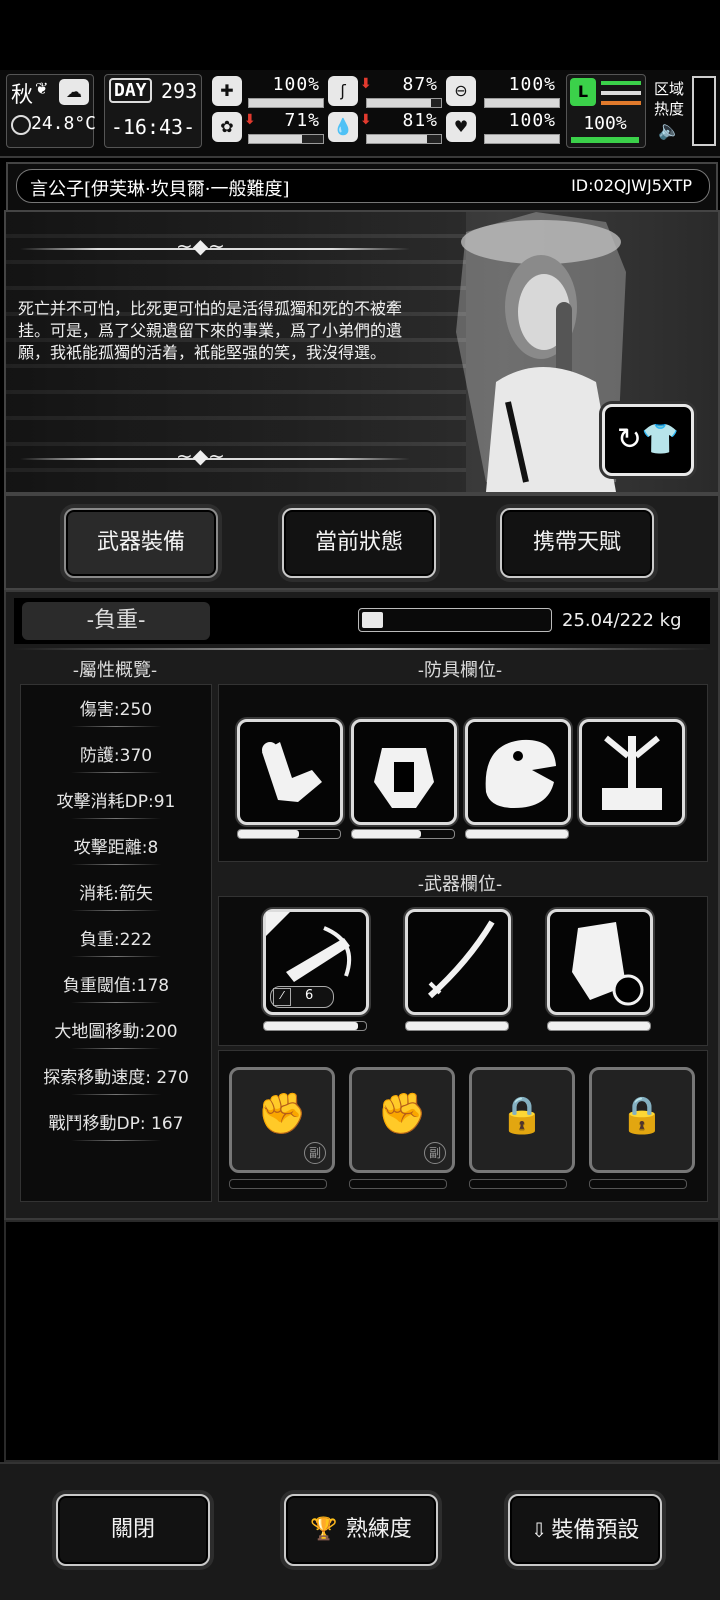  I want to click on sanity-bar, so click(286, 139).